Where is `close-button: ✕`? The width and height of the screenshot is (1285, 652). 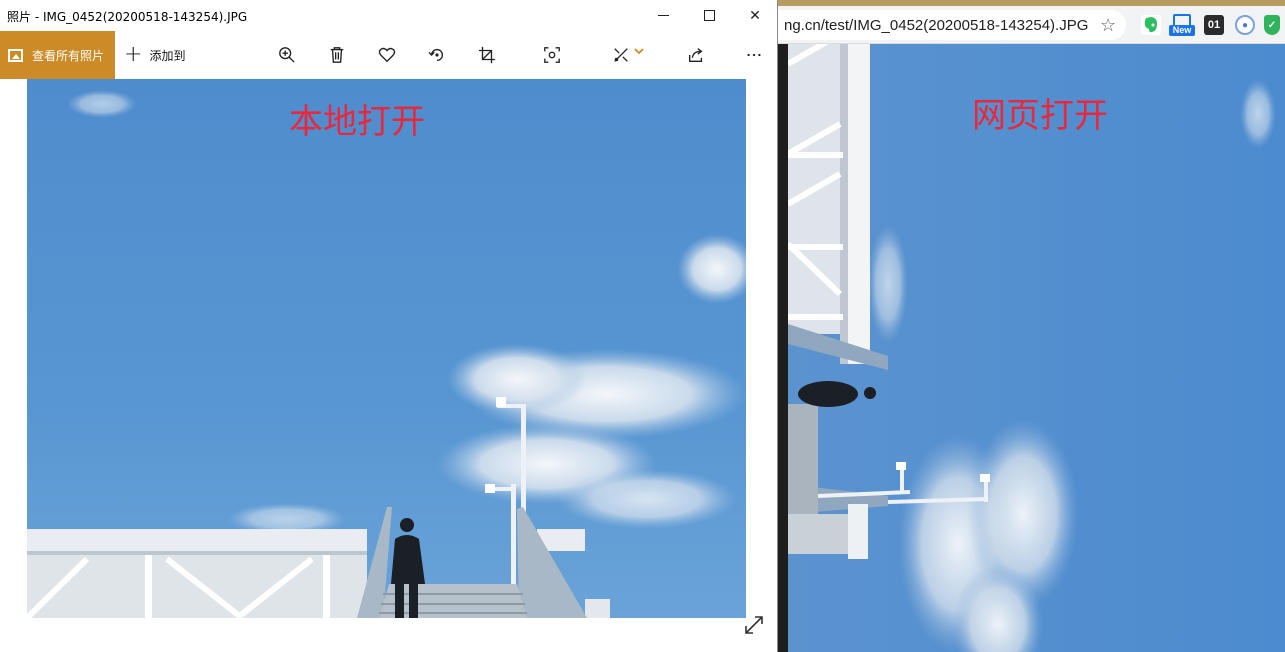 close-button: ✕ is located at coordinates (754, 15).